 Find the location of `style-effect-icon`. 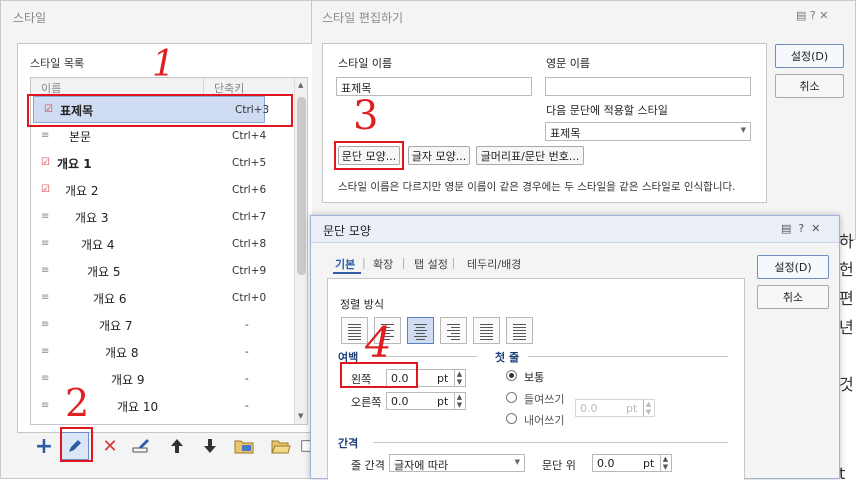

style-effect-icon is located at coordinates (142, 446).